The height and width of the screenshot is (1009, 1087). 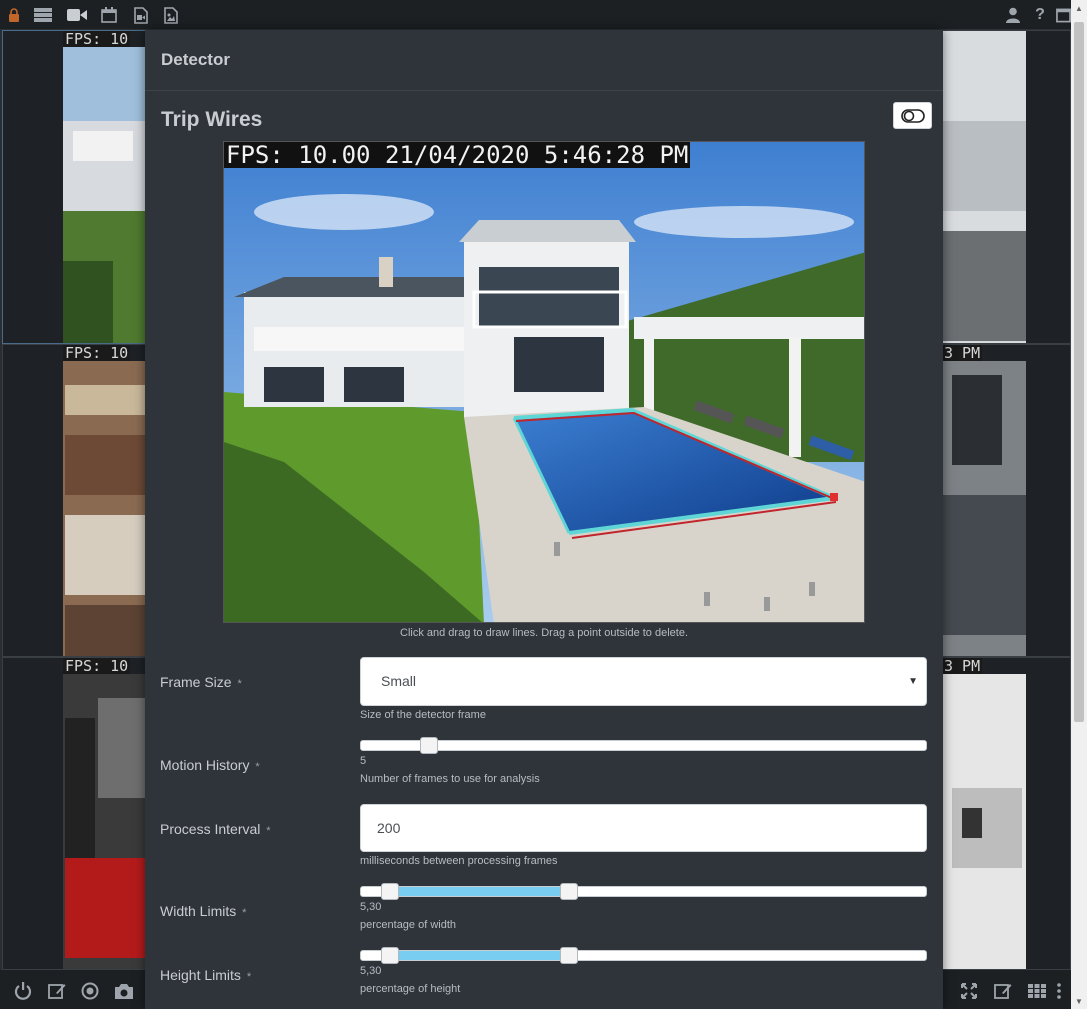 I want to click on more-icon, so click(x=1059, y=991).